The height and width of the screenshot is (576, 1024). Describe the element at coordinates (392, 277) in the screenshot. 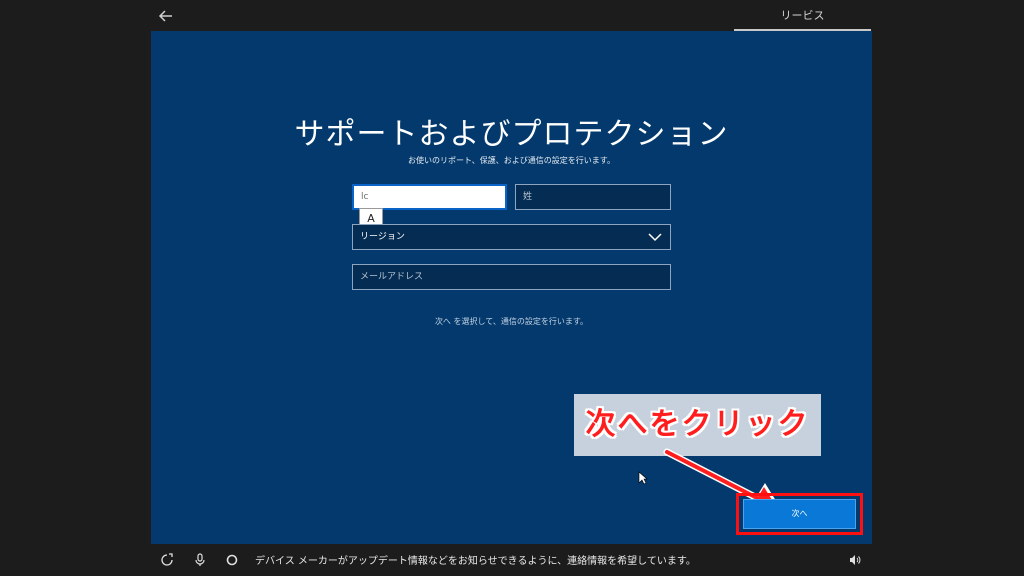

I see `email-placeholder: メールアドレス` at that location.